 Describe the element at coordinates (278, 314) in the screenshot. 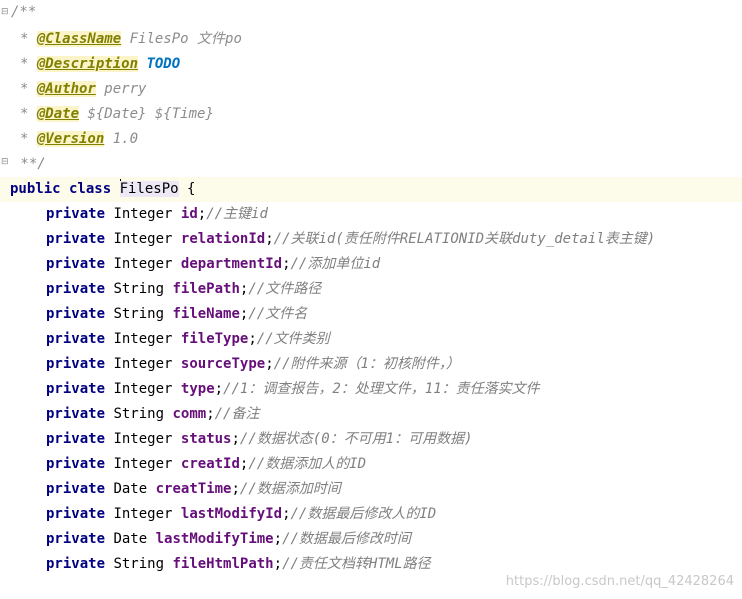

I see `field-comment: //文件名` at that location.